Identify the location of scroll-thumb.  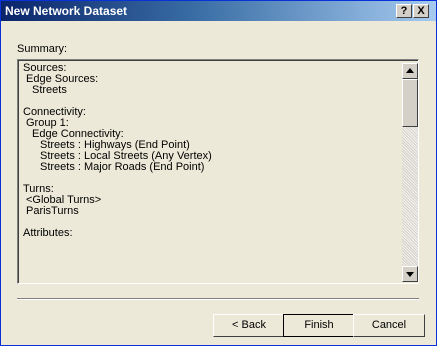
(410, 103).